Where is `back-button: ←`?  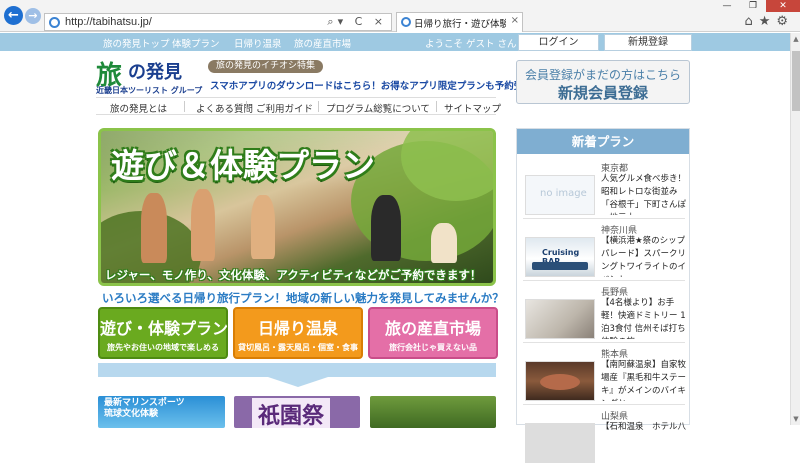
back-button: ← is located at coordinates (13, 15).